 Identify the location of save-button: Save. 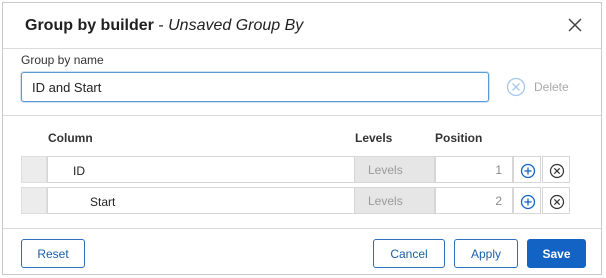
(556, 253).